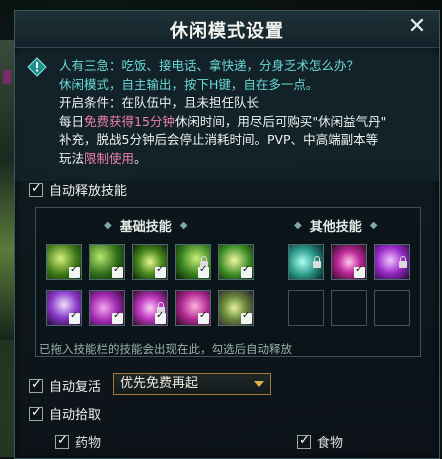 The width and height of the screenshot is (442, 459). What do you see at coordinates (330, 443) in the screenshot?
I see `pickup-food-label: 食物` at bounding box center [330, 443].